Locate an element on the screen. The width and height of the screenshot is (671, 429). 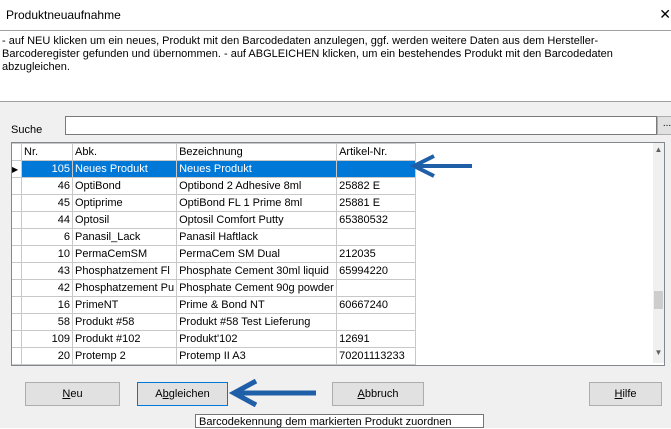
cell-nr: 44 is located at coordinates (47, 220).